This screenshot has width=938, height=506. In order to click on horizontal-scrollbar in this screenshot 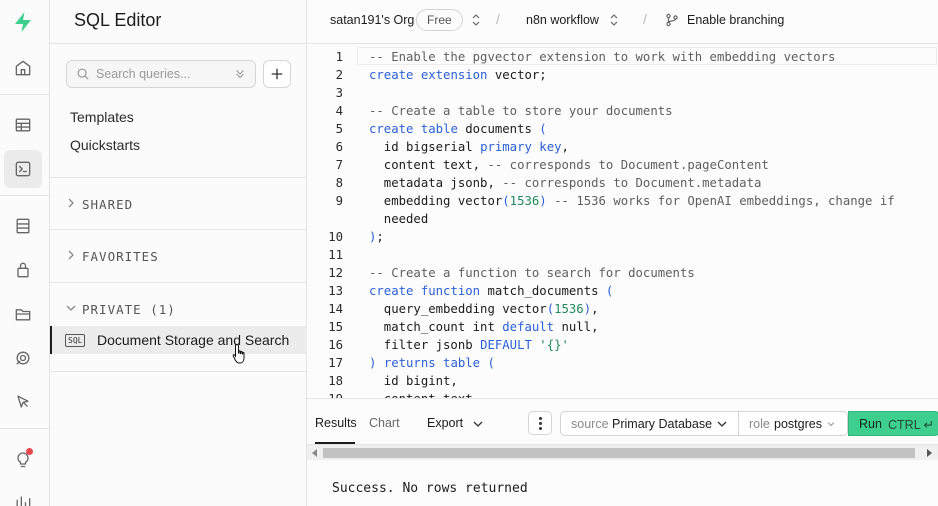, I will do `click(622, 452)`.